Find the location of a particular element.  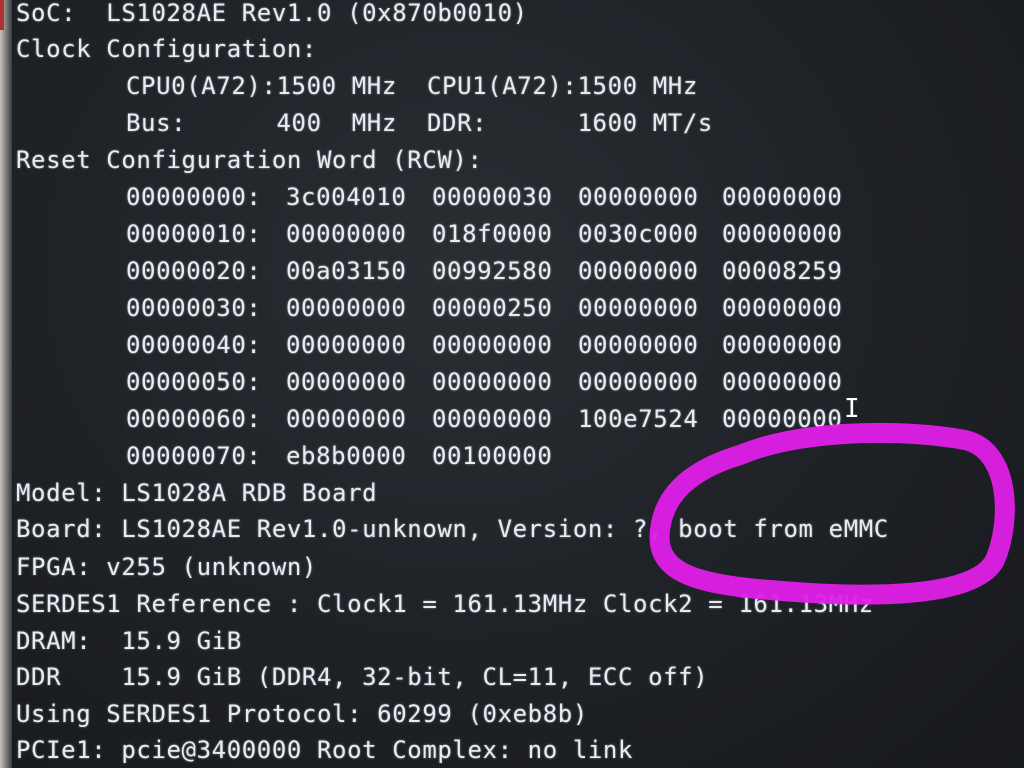

rcw-address: 00000040: is located at coordinates (194, 345).